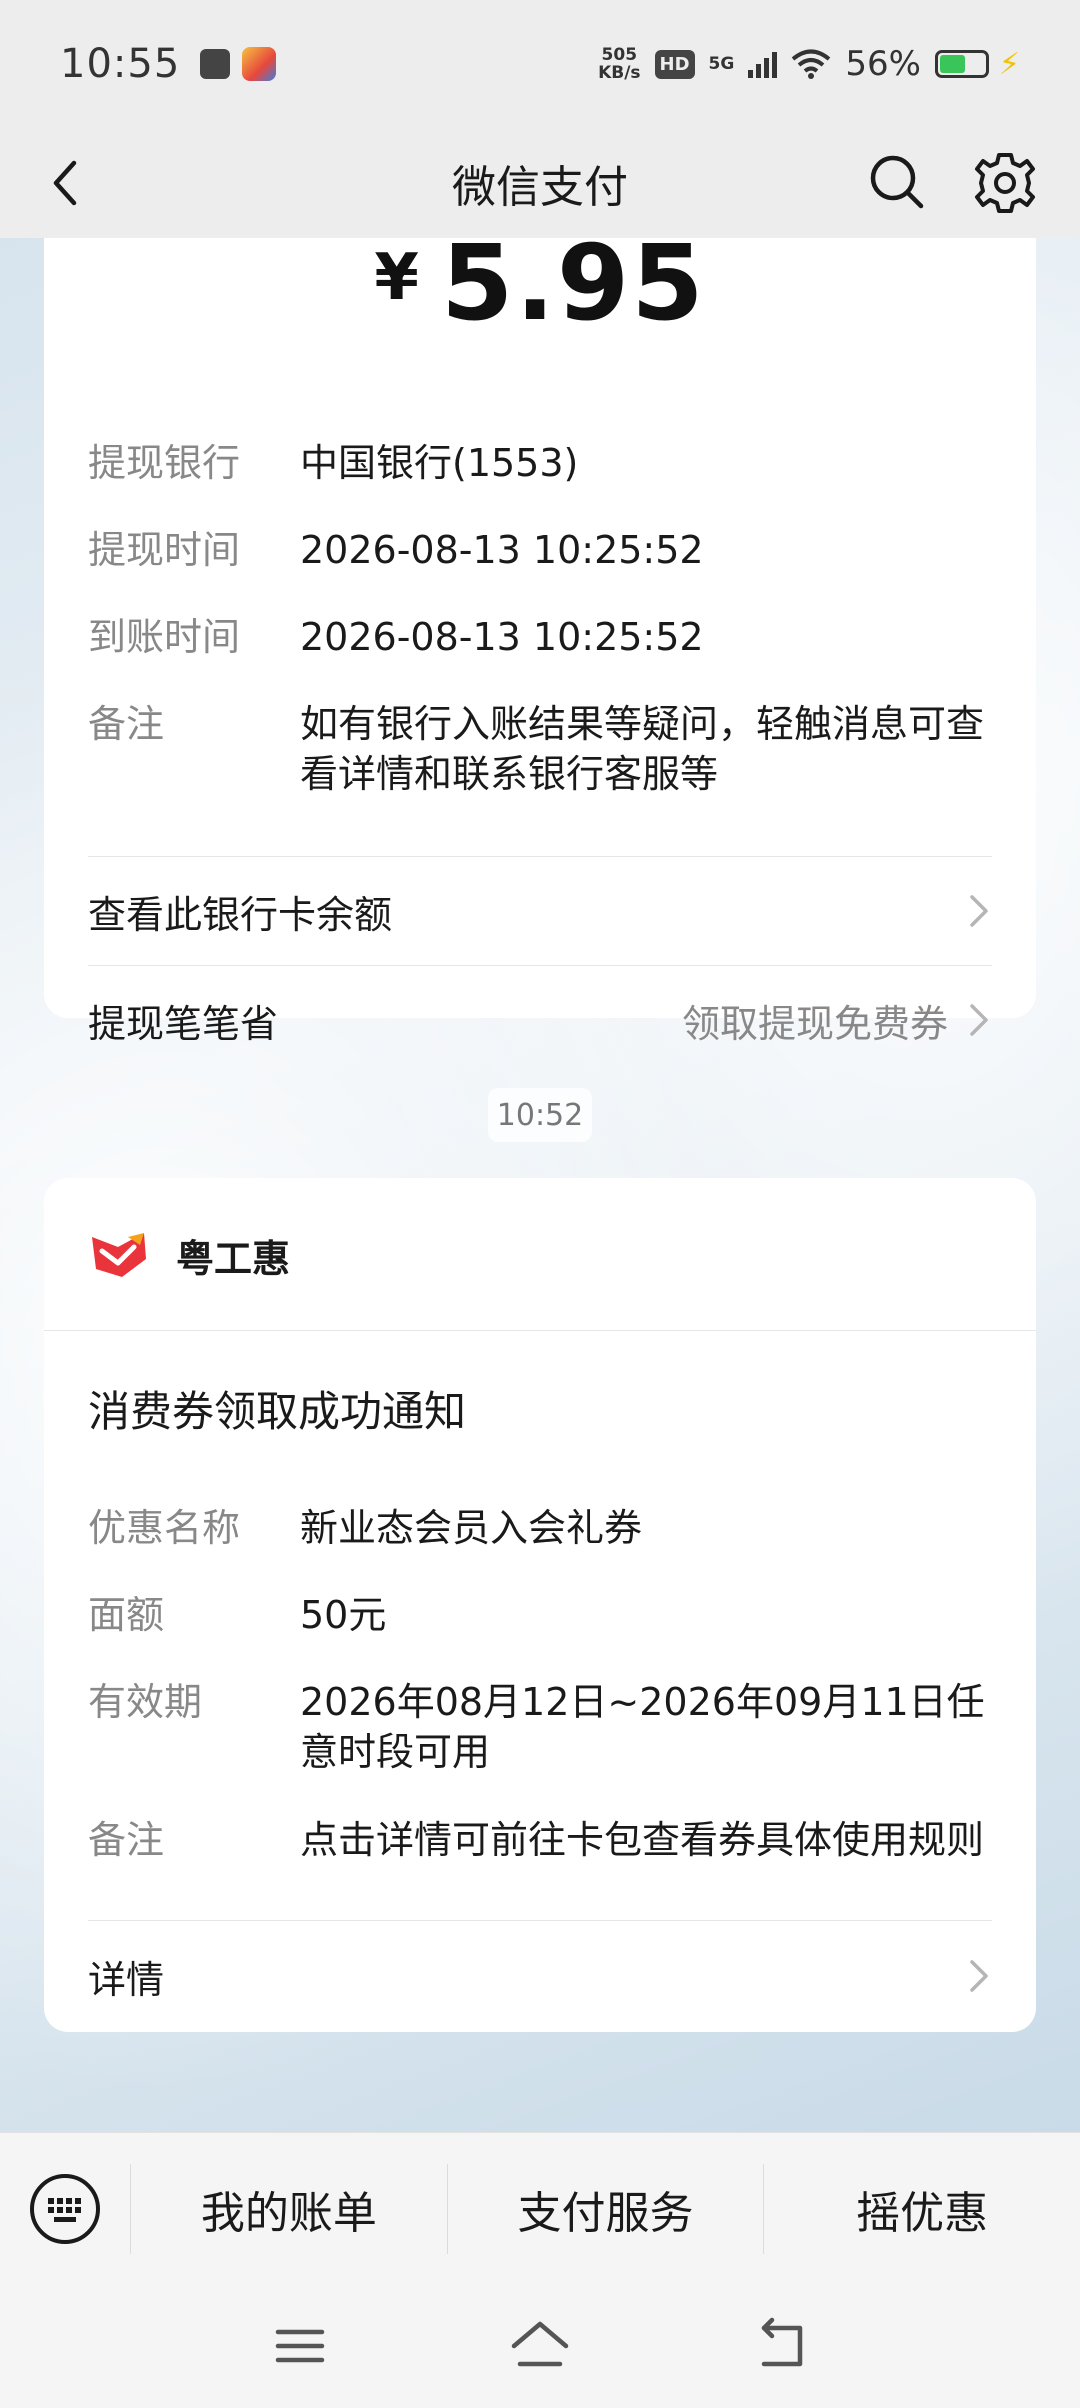 This screenshot has width=1080, height=2408. I want to click on currency-symbol: ¥, so click(396, 278).